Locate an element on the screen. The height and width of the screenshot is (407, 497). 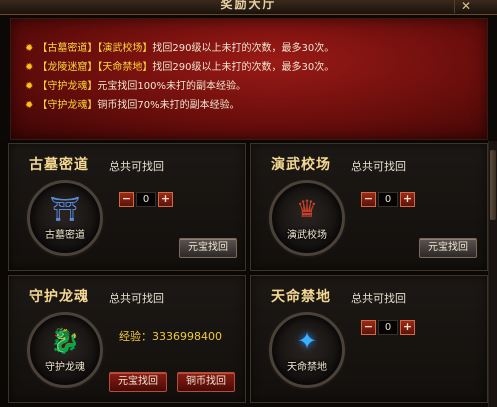
card-title: 守护龙魂 is located at coordinates (59, 297).